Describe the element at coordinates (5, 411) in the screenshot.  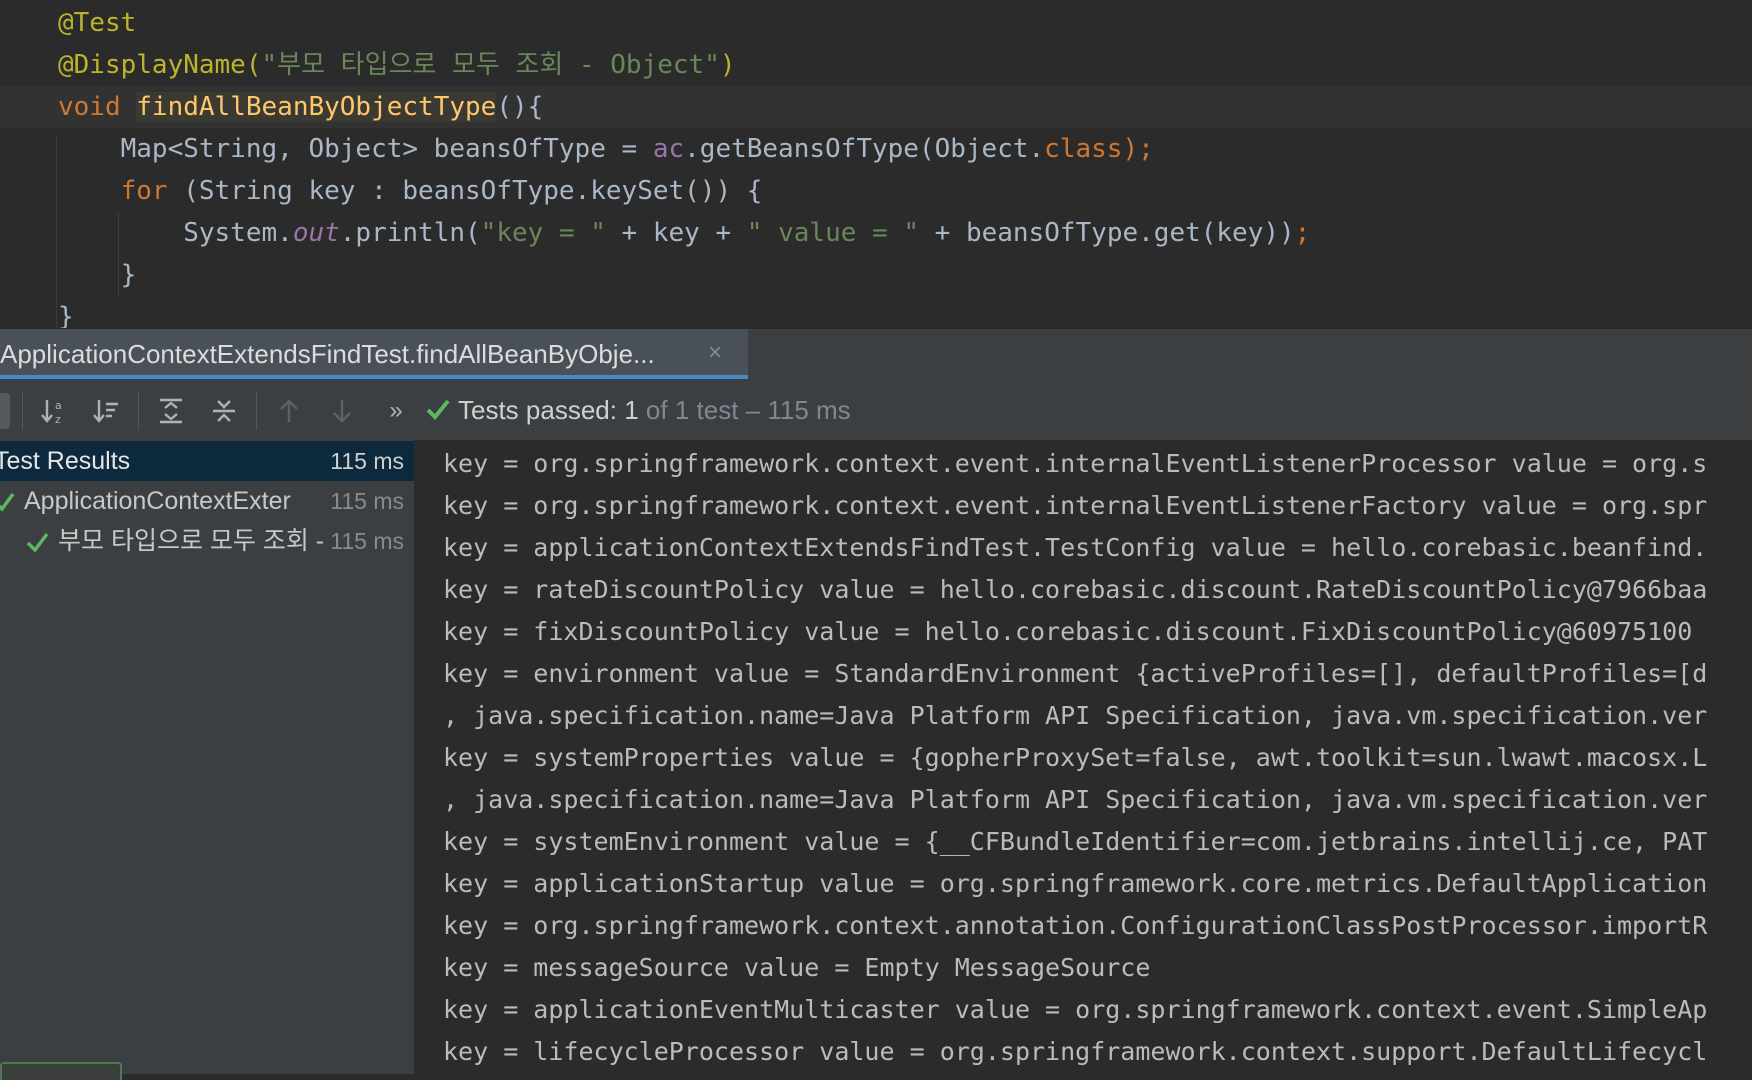
I see `collapsed-toolbar-stub` at that location.